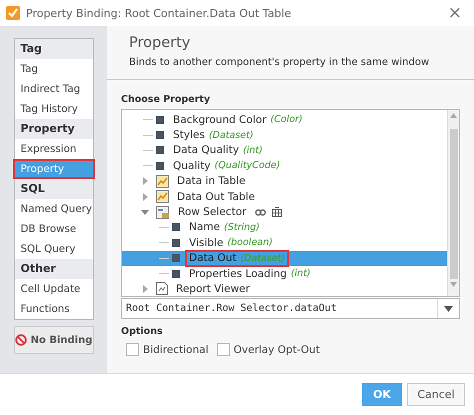  Describe the element at coordinates (284, 228) in the screenshot. I see `tree-row: Name (String)` at that location.